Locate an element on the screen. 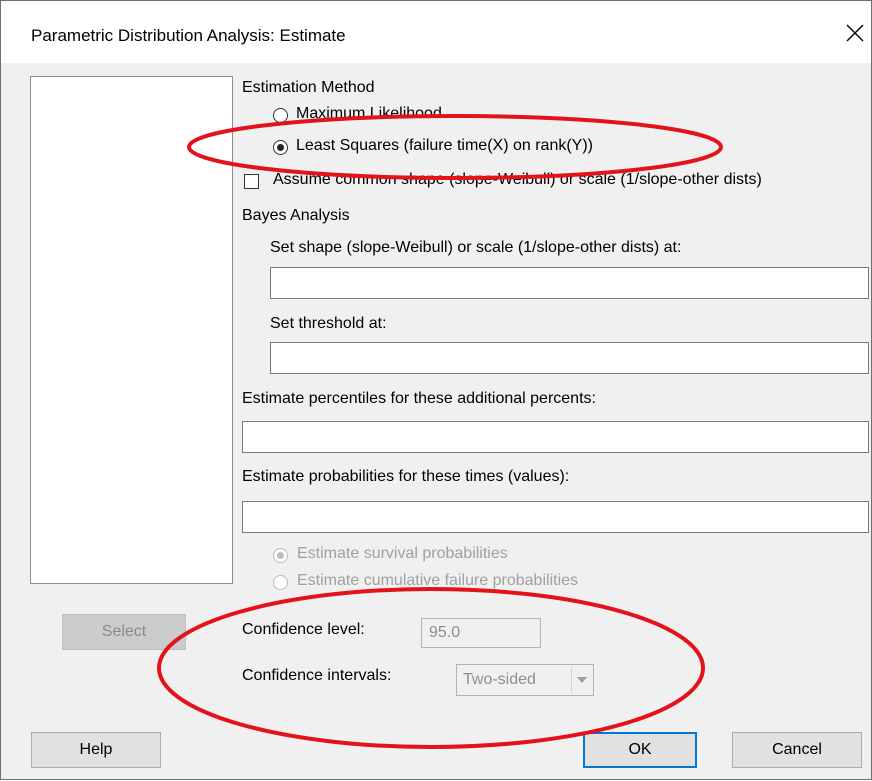 The width and height of the screenshot is (872, 781). confidence-level-label: Confidence level: is located at coordinates (303, 629).